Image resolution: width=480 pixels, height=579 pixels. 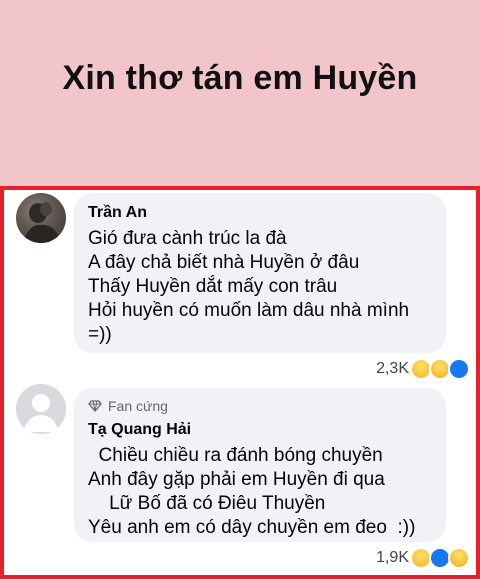 I want to click on sad-icon, so click(x=459, y=558).